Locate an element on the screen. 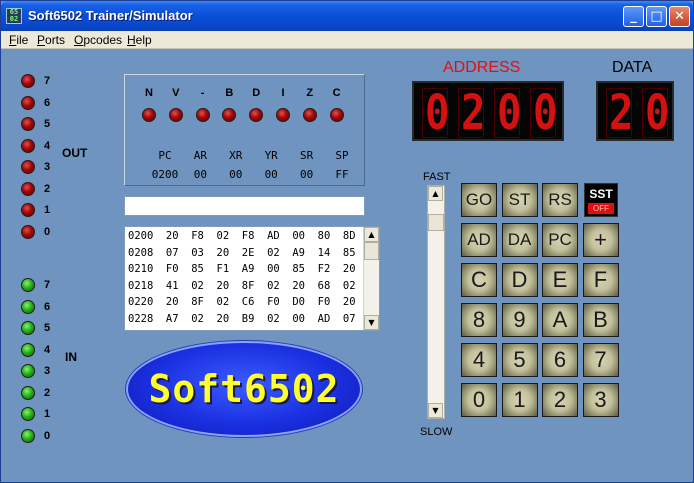  soft6502-logo: Soft6502 is located at coordinates (244, 389).